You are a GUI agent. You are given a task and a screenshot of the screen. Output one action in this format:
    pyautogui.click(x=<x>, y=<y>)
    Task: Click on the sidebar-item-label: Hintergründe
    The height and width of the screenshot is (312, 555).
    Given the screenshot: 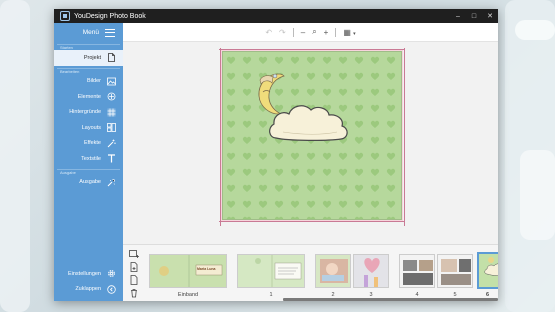 What is the action you would take?
    pyautogui.click(x=85, y=112)
    